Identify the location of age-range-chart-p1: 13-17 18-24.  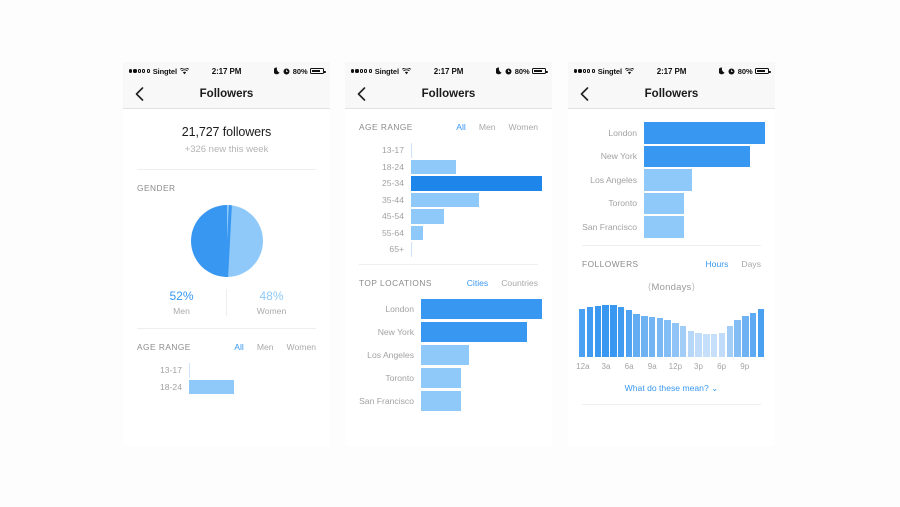
(226, 376).